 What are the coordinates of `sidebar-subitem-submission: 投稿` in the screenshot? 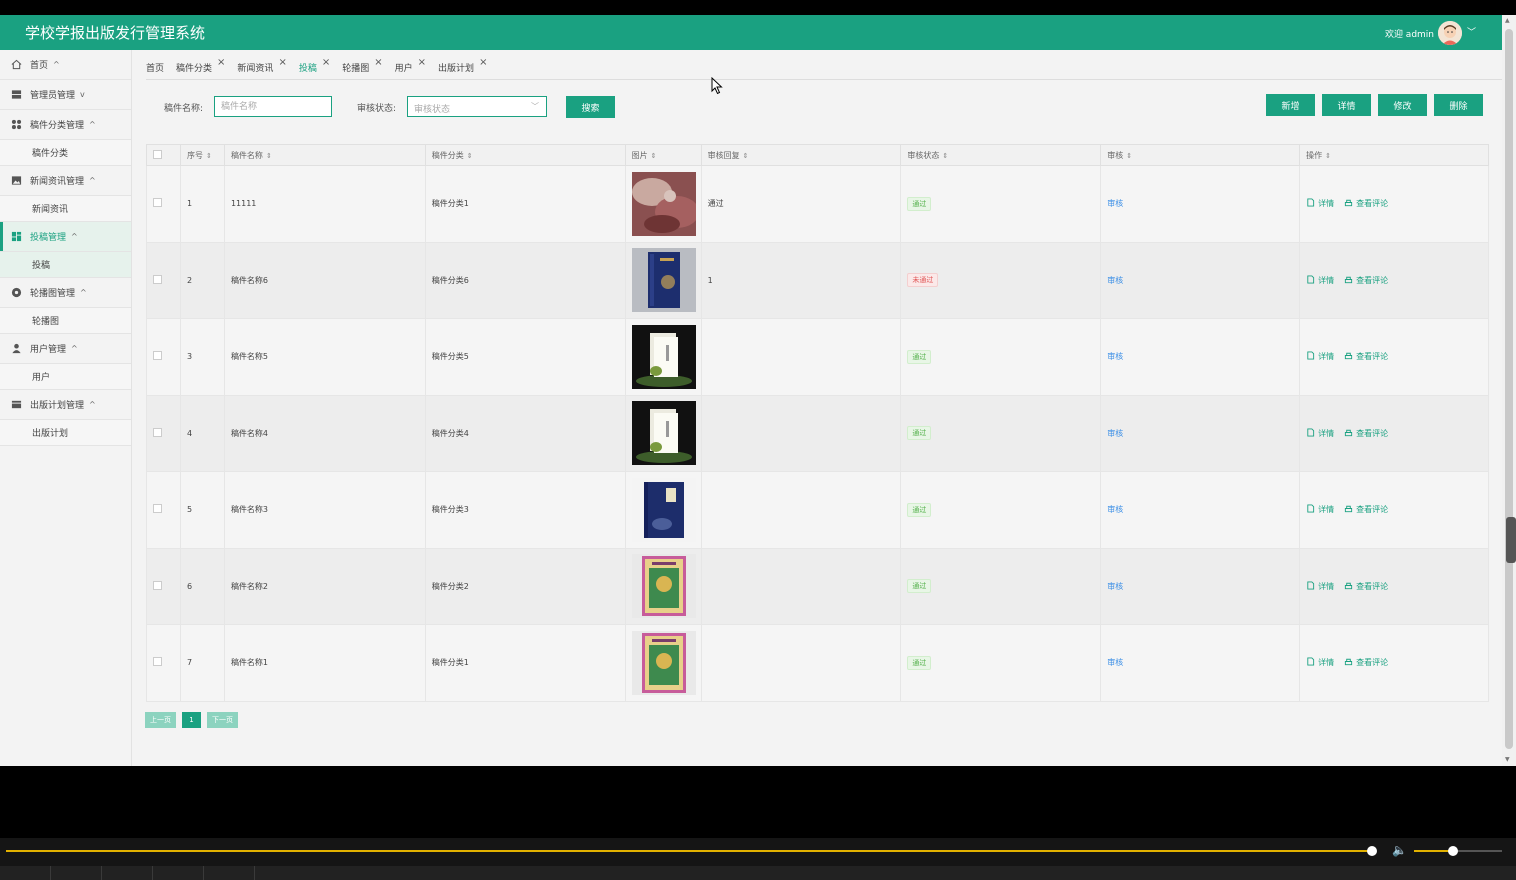 It's located at (65, 265).